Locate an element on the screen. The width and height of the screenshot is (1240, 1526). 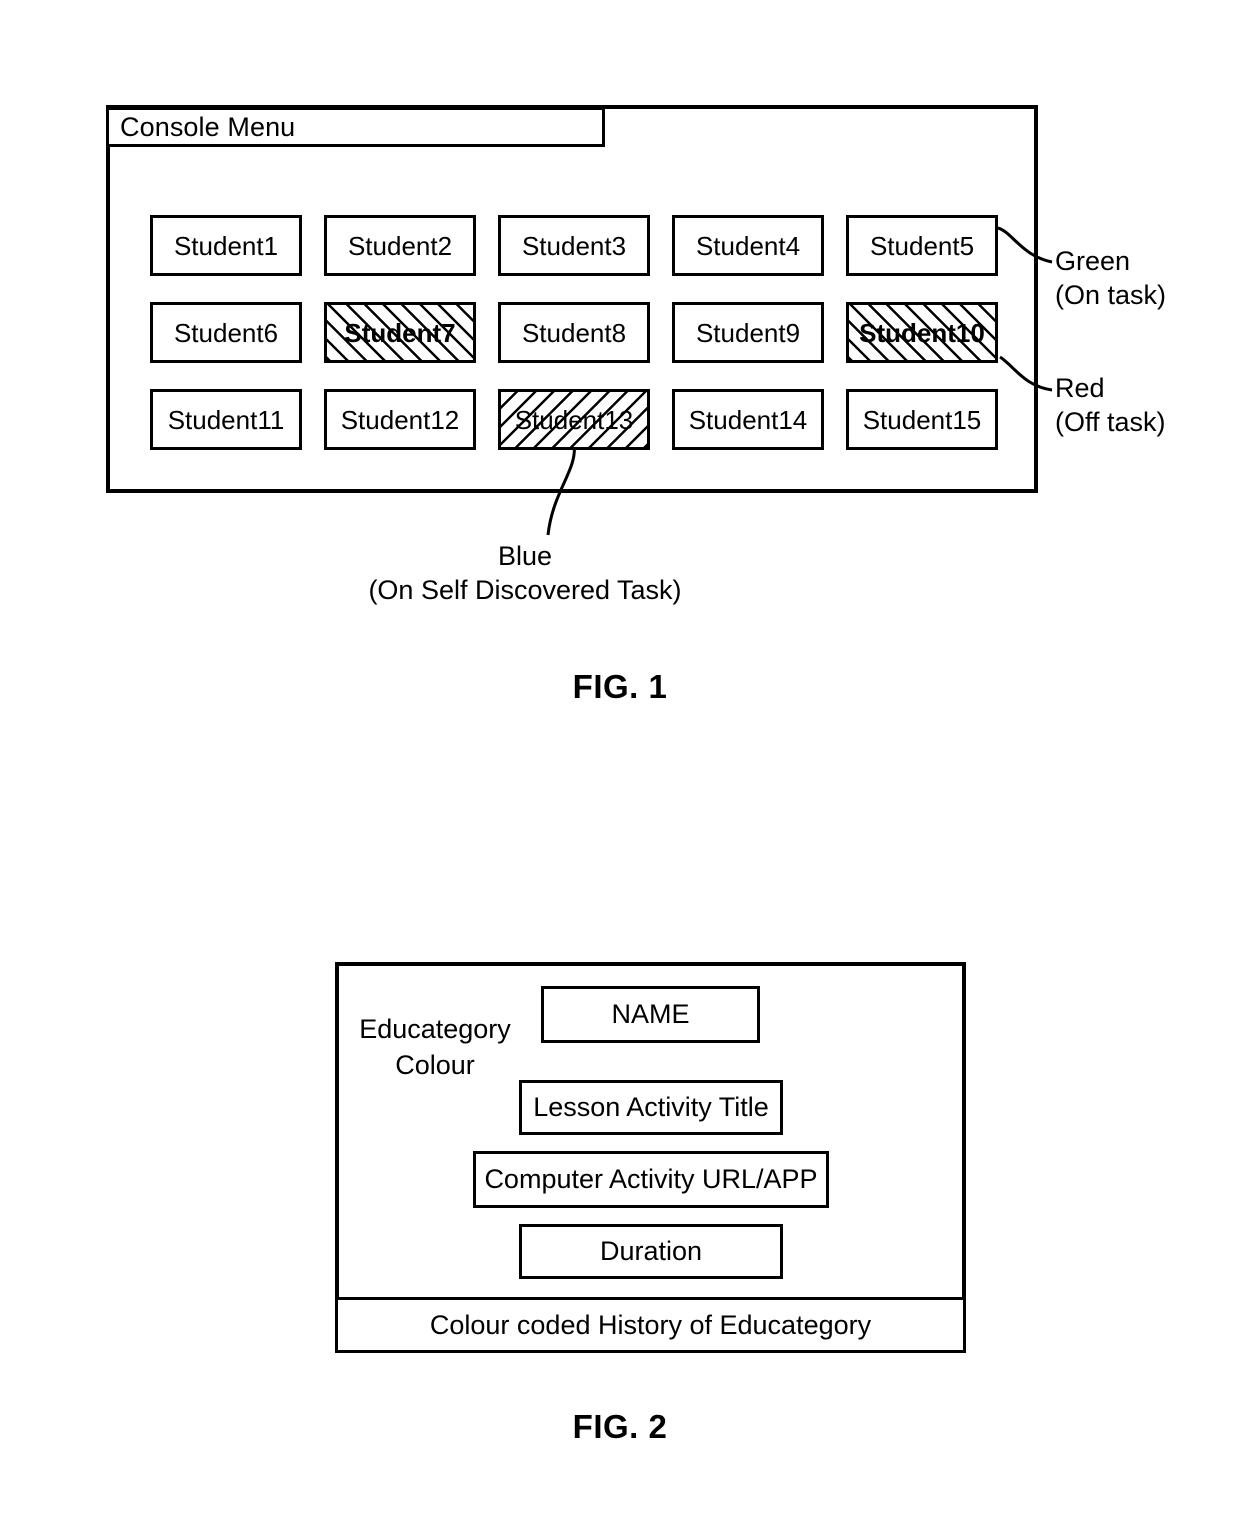
student-tile-15: Student15 is located at coordinates (922, 419).